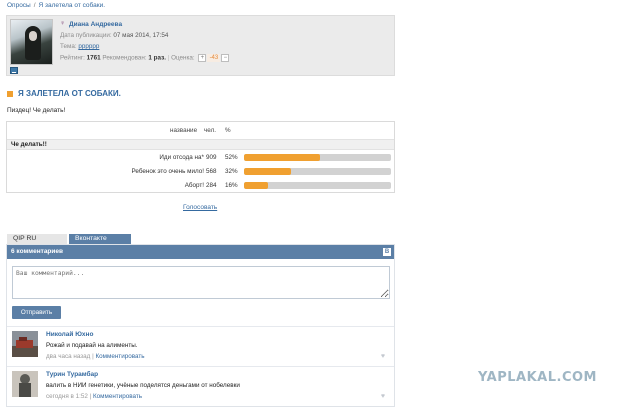  What do you see at coordinates (72, 374) in the screenshot?
I see `commenter-name: Турин Турамбар` at bounding box center [72, 374].